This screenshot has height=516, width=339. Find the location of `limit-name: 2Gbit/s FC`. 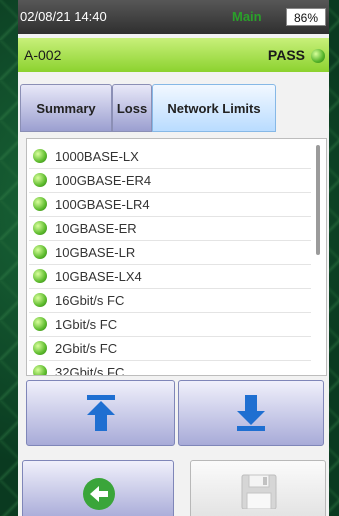

limit-name: 2Gbit/s FC is located at coordinates (86, 348).